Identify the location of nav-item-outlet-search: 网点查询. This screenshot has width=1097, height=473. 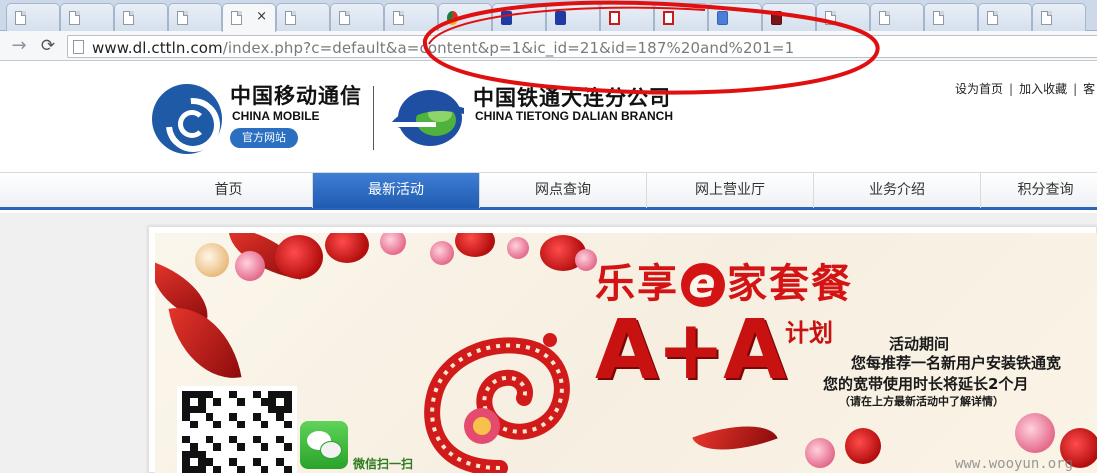
(563, 190).